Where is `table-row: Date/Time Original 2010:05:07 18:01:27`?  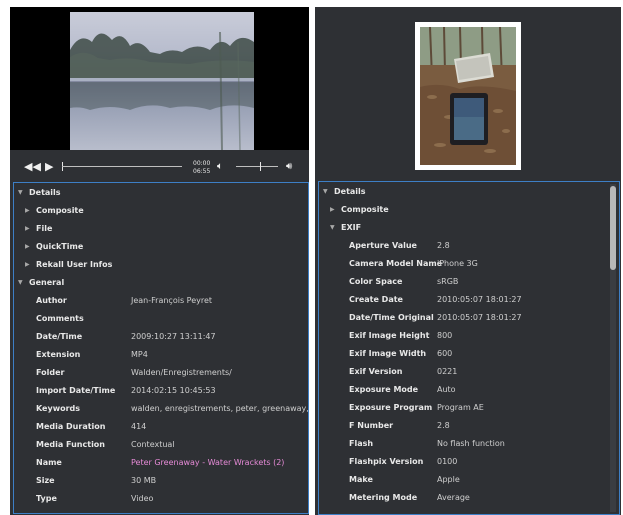 table-row: Date/Time Original 2010:05:07 18:01:27 is located at coordinates (464, 318).